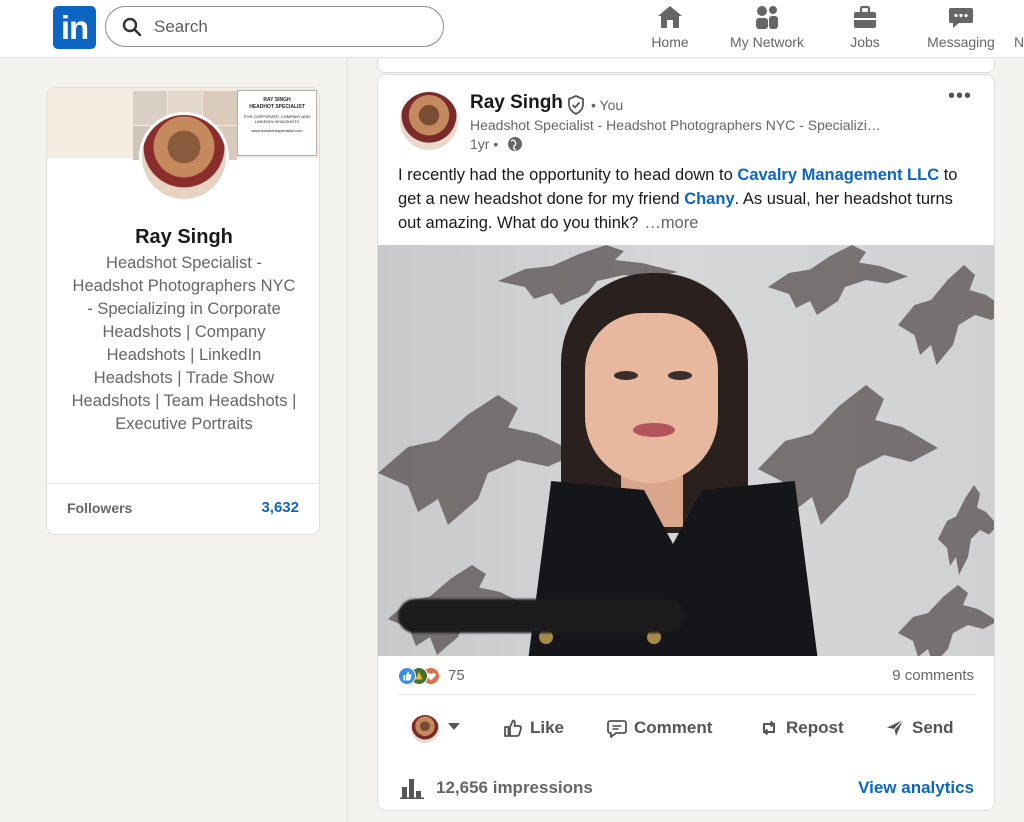 This screenshot has height=822, width=1024. What do you see at coordinates (767, 42) in the screenshot?
I see `nav-my-network-label: My Network` at bounding box center [767, 42].